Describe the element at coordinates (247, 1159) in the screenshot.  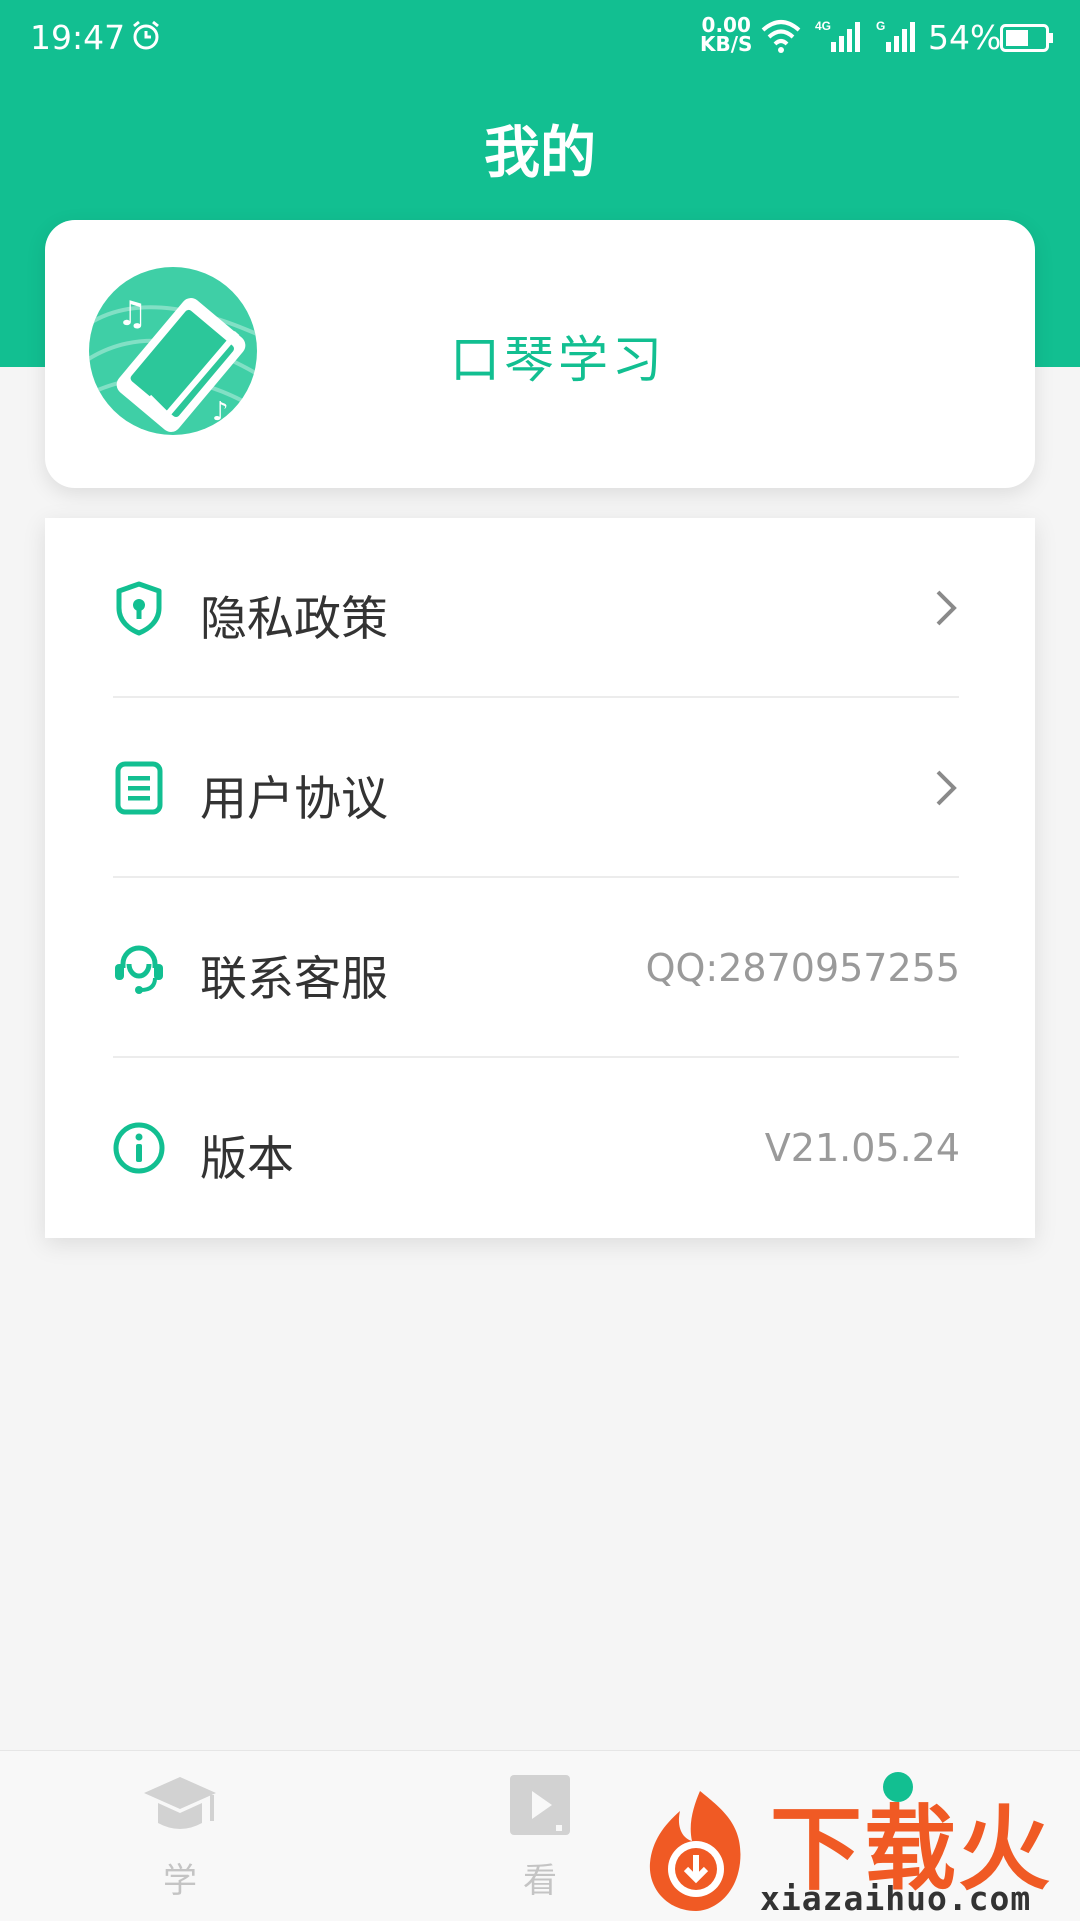
I see `menu-item-label: 版本` at that location.